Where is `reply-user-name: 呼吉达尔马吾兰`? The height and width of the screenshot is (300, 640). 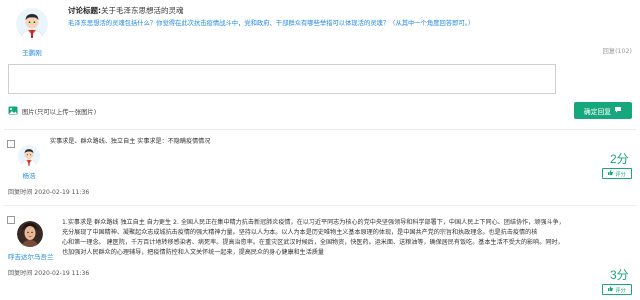
reply-user-name: 呼吉达尔马吾兰 is located at coordinates (31, 256).